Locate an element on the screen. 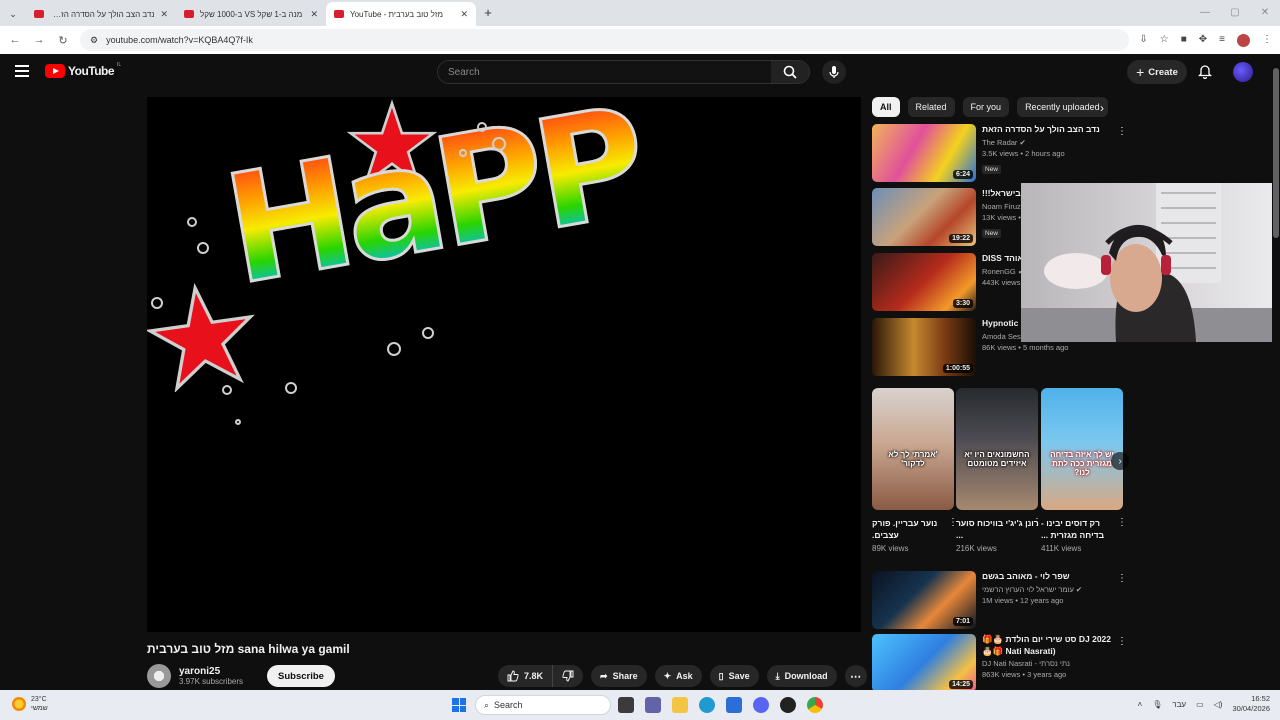  maximize-icon: ▢ is located at coordinates (1235, 13).